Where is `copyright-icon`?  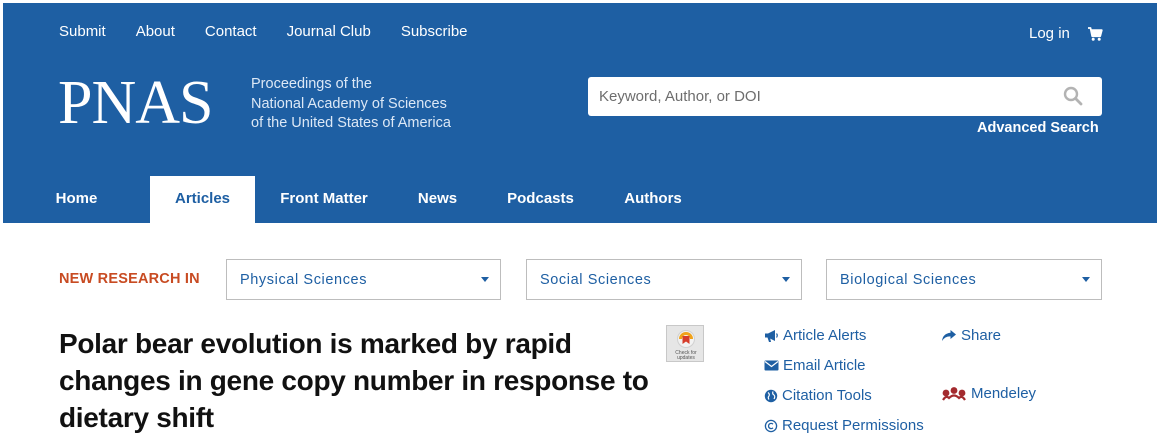
copyright-icon is located at coordinates (771, 425).